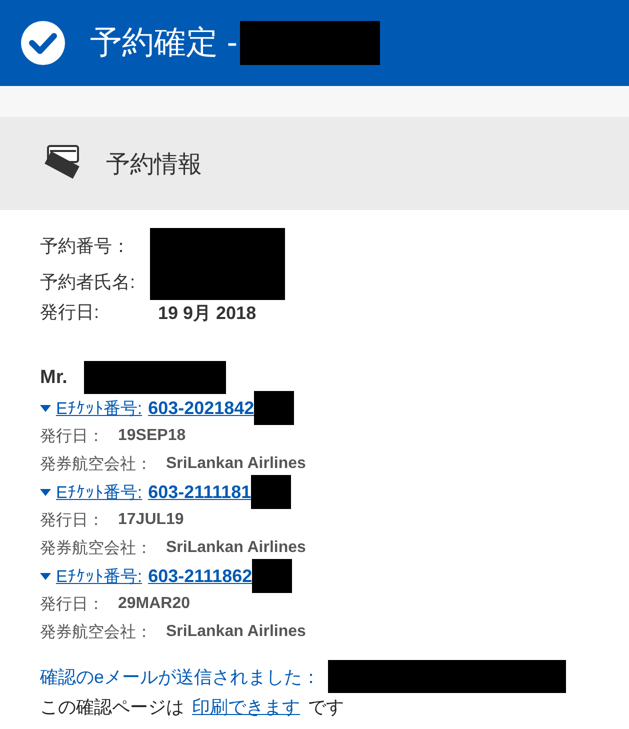 The height and width of the screenshot is (729, 629). I want to click on field-label: 予約番号：, so click(85, 246).